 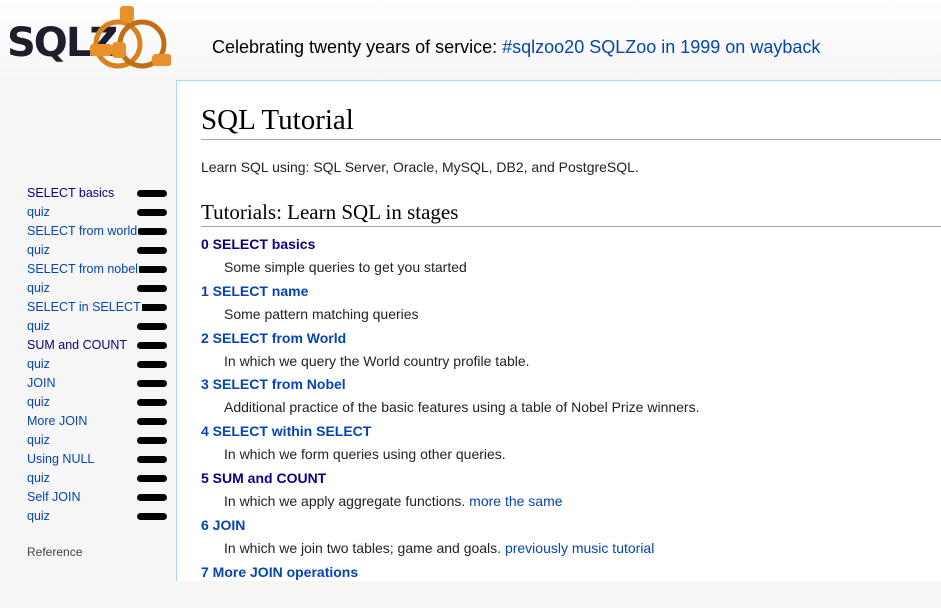 I want to click on logo-animal-top, so click(x=127, y=14).